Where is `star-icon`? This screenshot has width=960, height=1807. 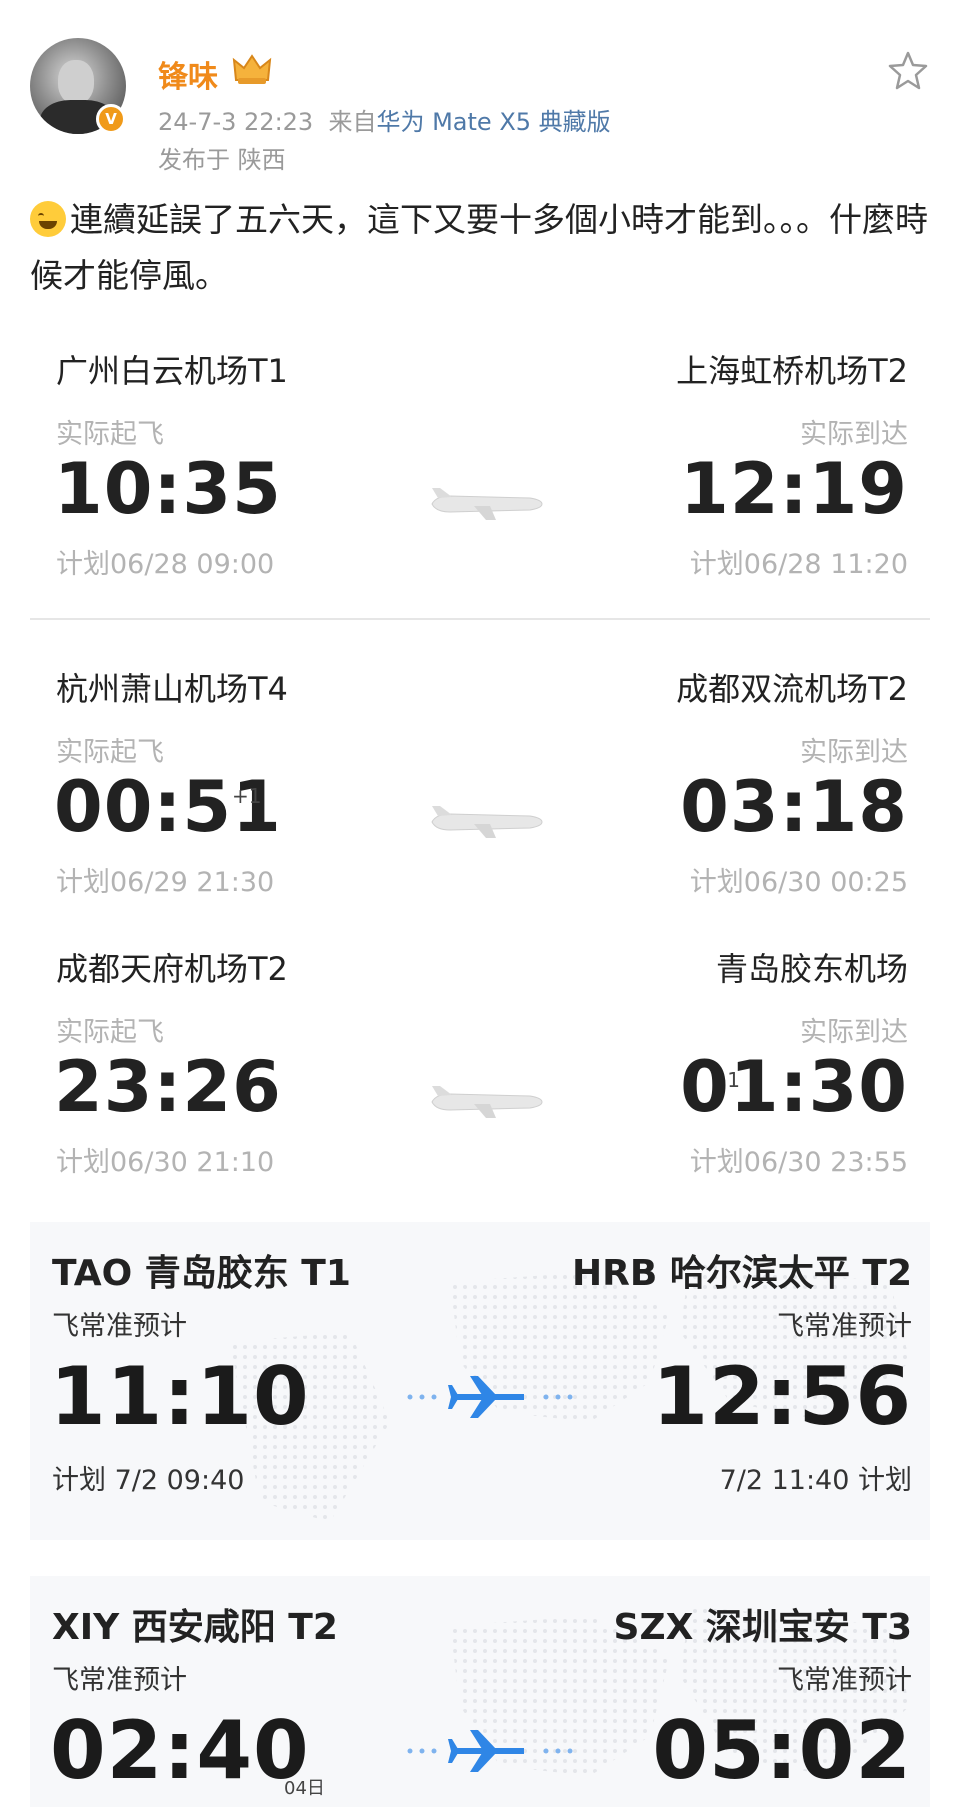
star-icon is located at coordinates (908, 70).